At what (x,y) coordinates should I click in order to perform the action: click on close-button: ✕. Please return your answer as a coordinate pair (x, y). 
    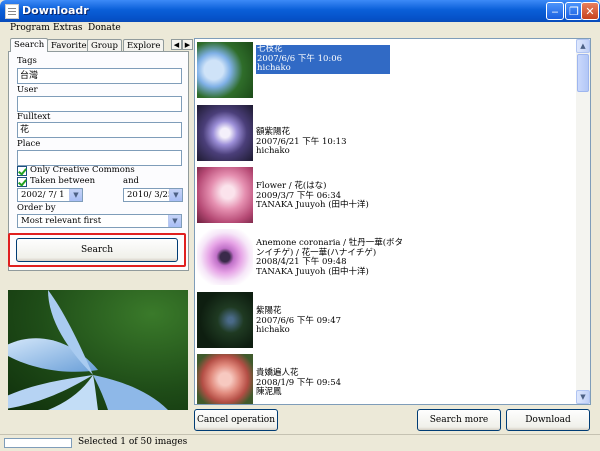
    Looking at the image, I should click on (590, 11).